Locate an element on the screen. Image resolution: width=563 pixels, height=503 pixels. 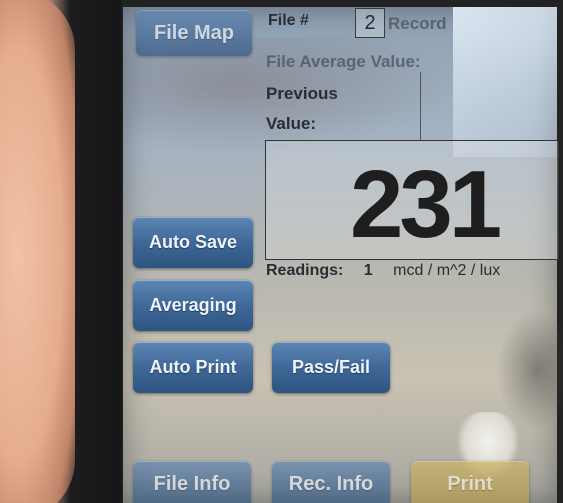
previous-value-box is located at coordinates (489, 106).